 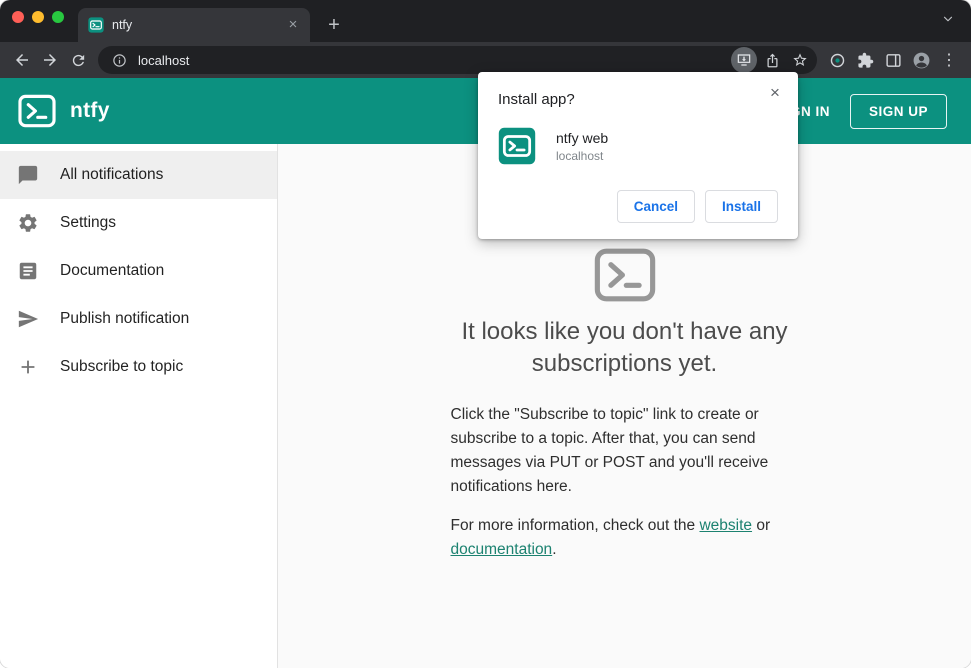 What do you see at coordinates (28, 223) in the screenshot?
I see `gear-icon` at bounding box center [28, 223].